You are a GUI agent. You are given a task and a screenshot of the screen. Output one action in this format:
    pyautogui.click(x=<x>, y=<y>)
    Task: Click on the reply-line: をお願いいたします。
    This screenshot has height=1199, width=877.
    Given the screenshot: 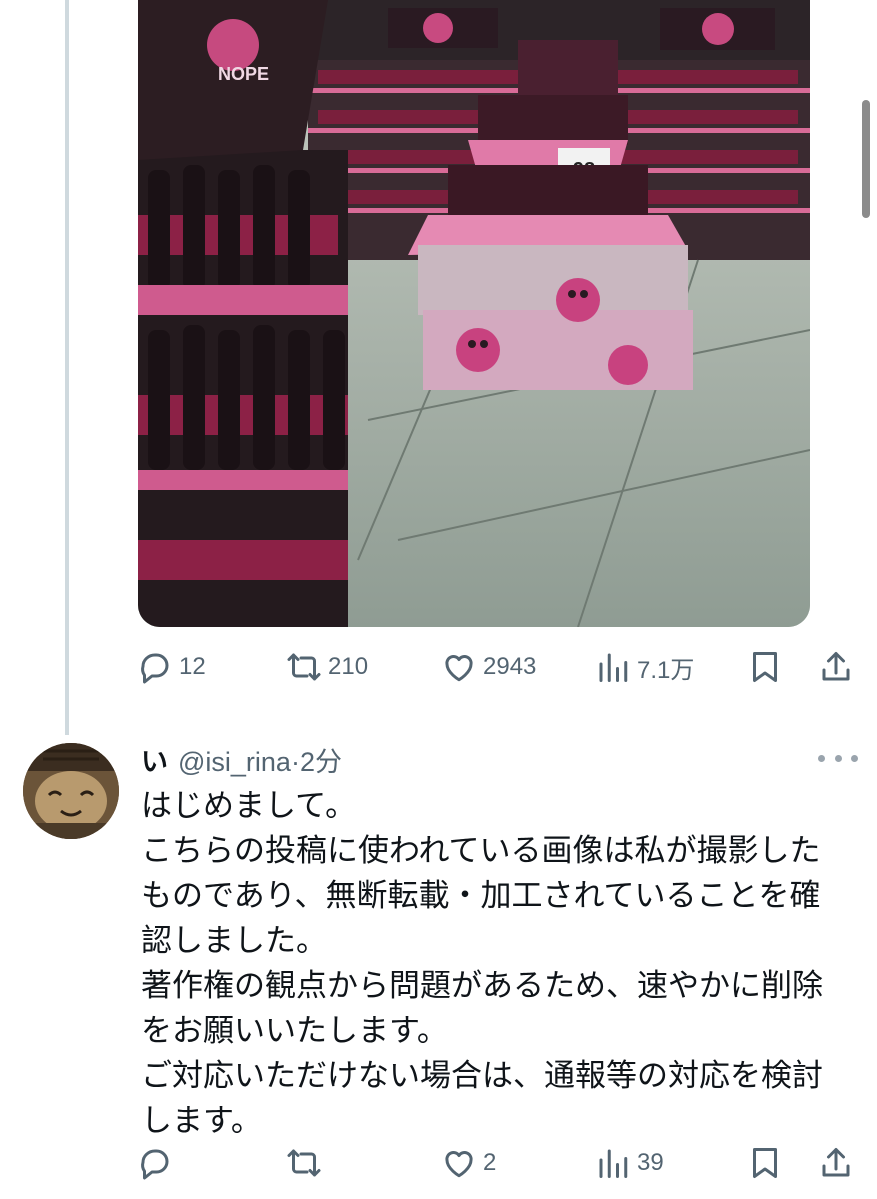 What is the action you would take?
    pyautogui.click(x=294, y=1031)
    